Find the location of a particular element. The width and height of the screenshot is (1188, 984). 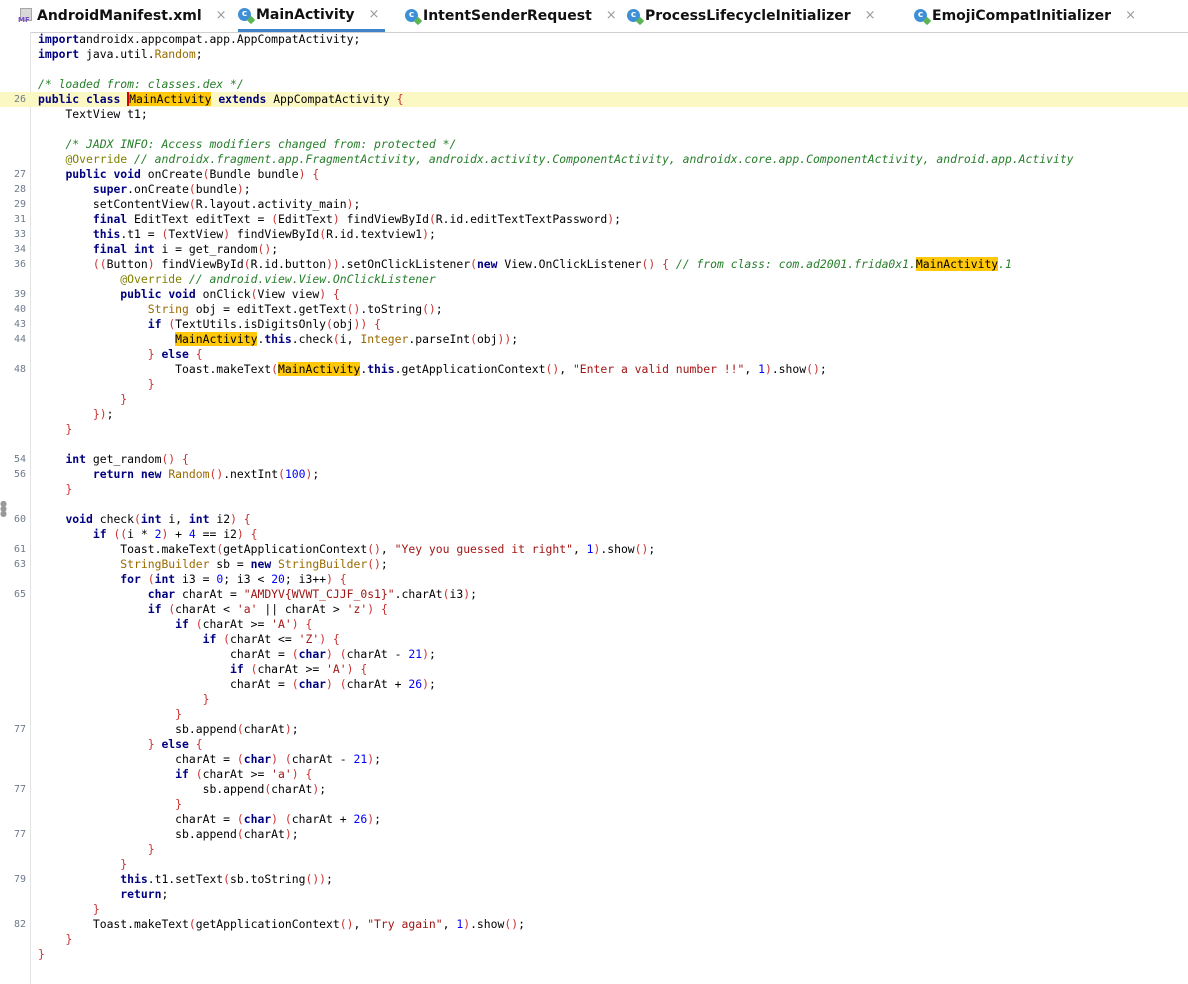

code-token: char is located at coordinates (161, 594).